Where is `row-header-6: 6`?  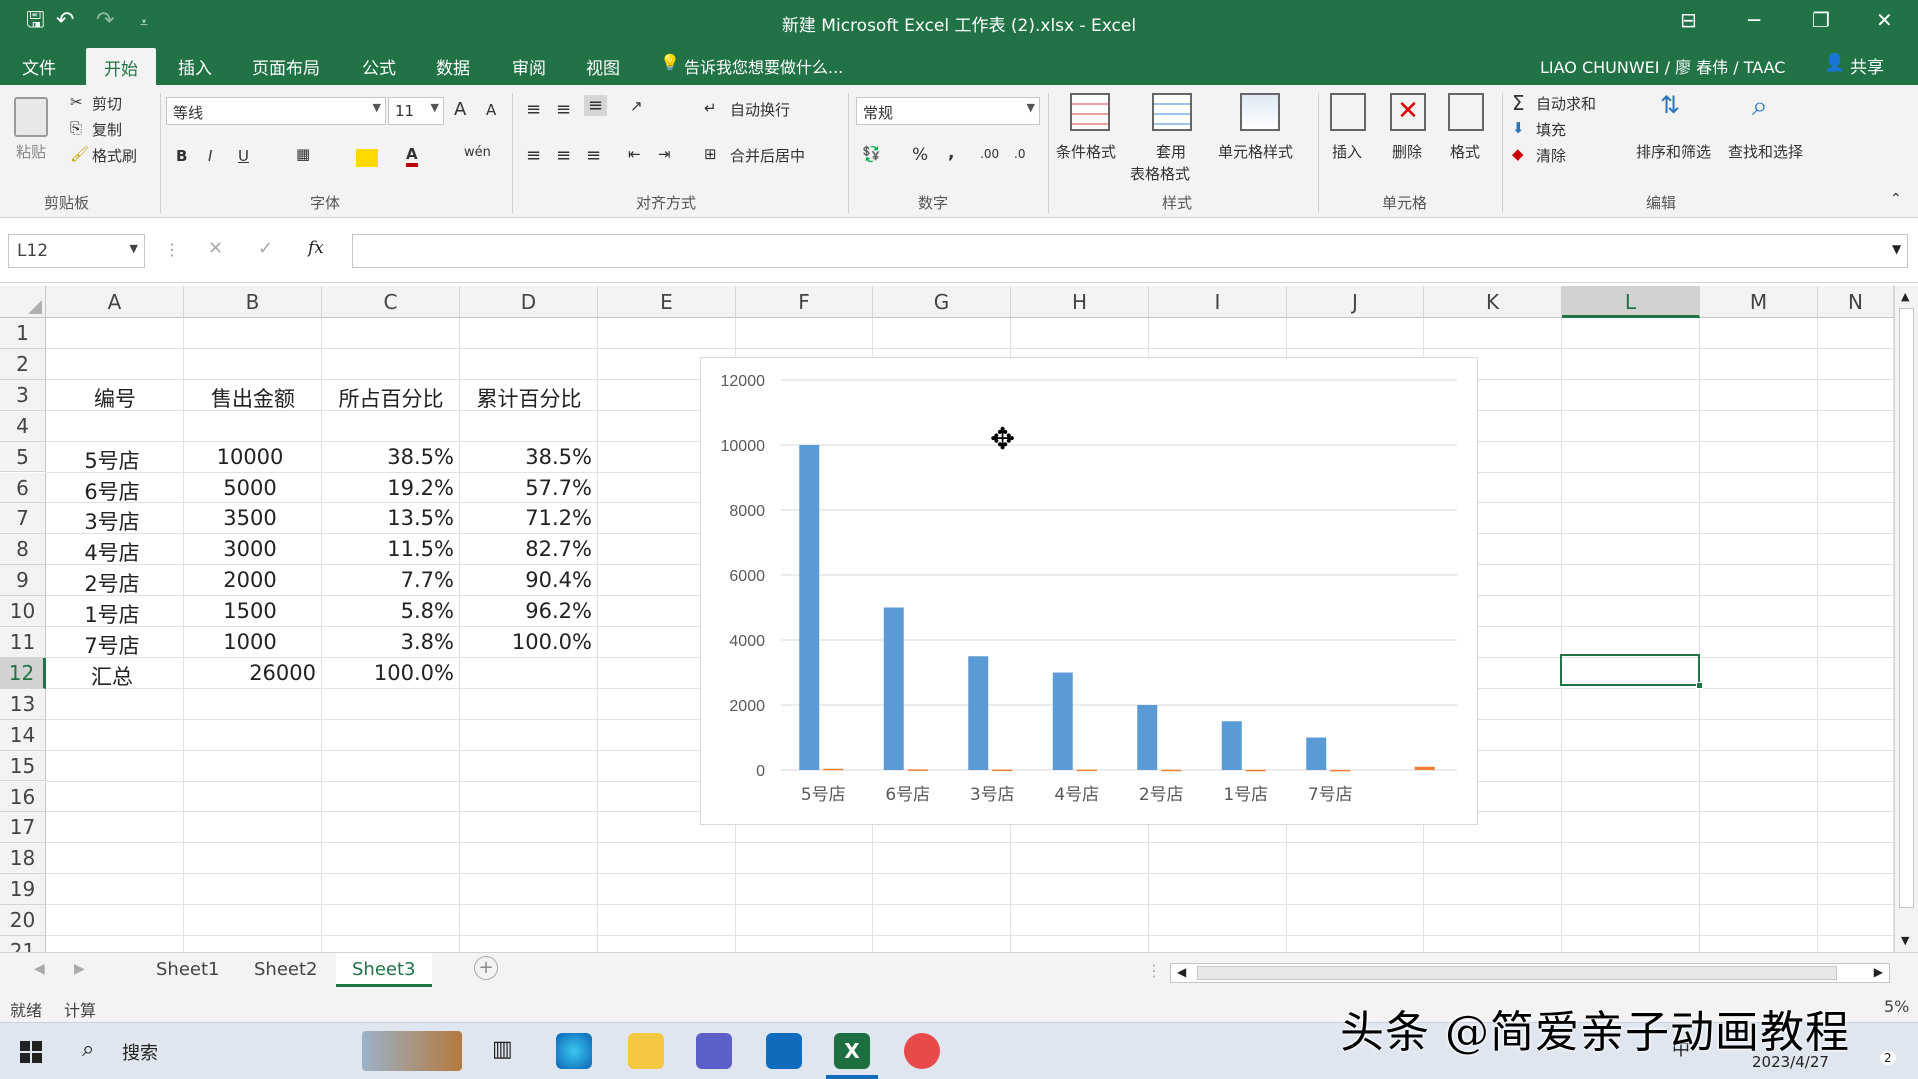
row-header-6: 6 is located at coordinates (23, 488).